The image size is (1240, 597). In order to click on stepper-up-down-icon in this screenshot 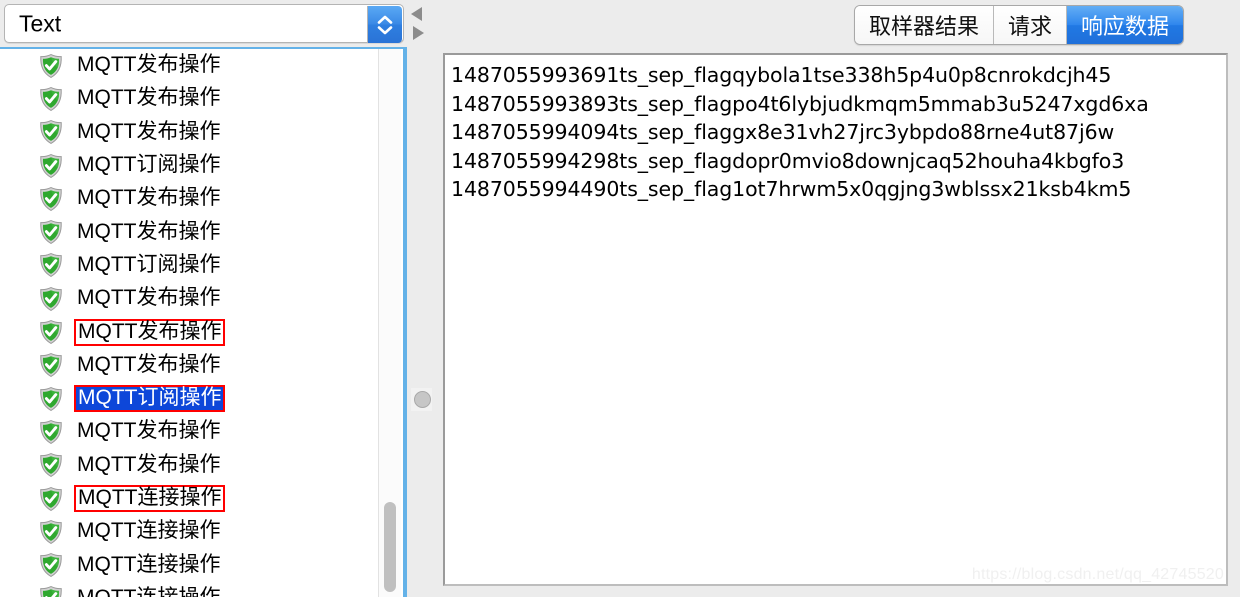, I will do `click(384, 24)`.